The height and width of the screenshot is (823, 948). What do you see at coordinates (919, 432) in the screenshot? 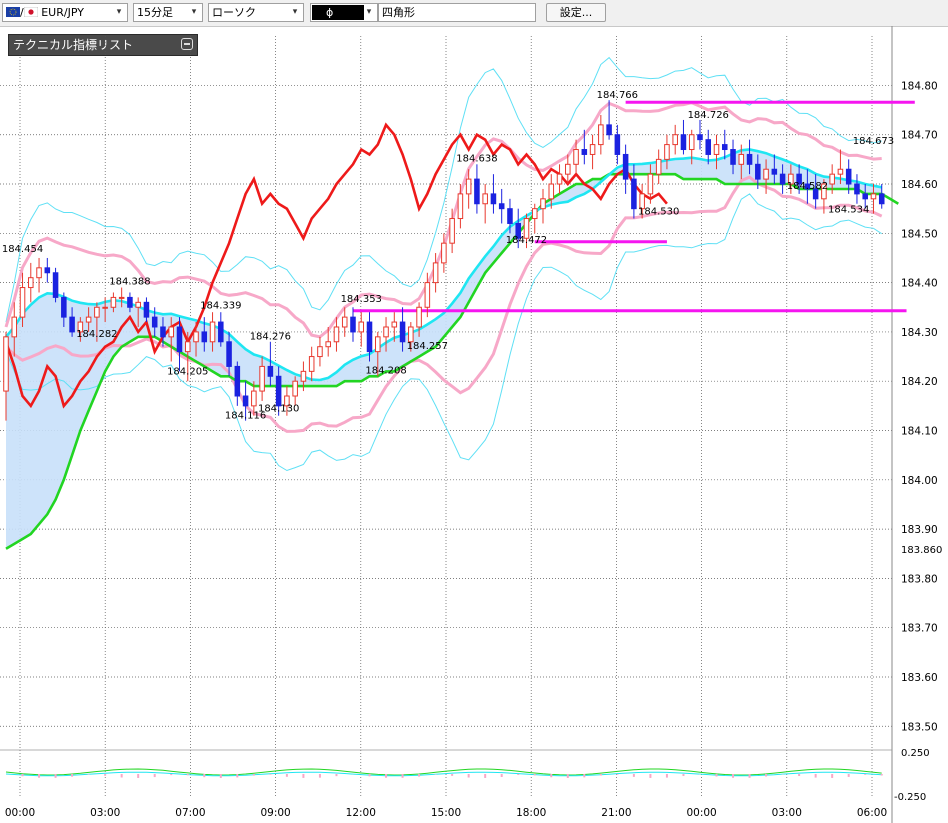
I see `price-tick-label: 184.10` at bounding box center [919, 432].